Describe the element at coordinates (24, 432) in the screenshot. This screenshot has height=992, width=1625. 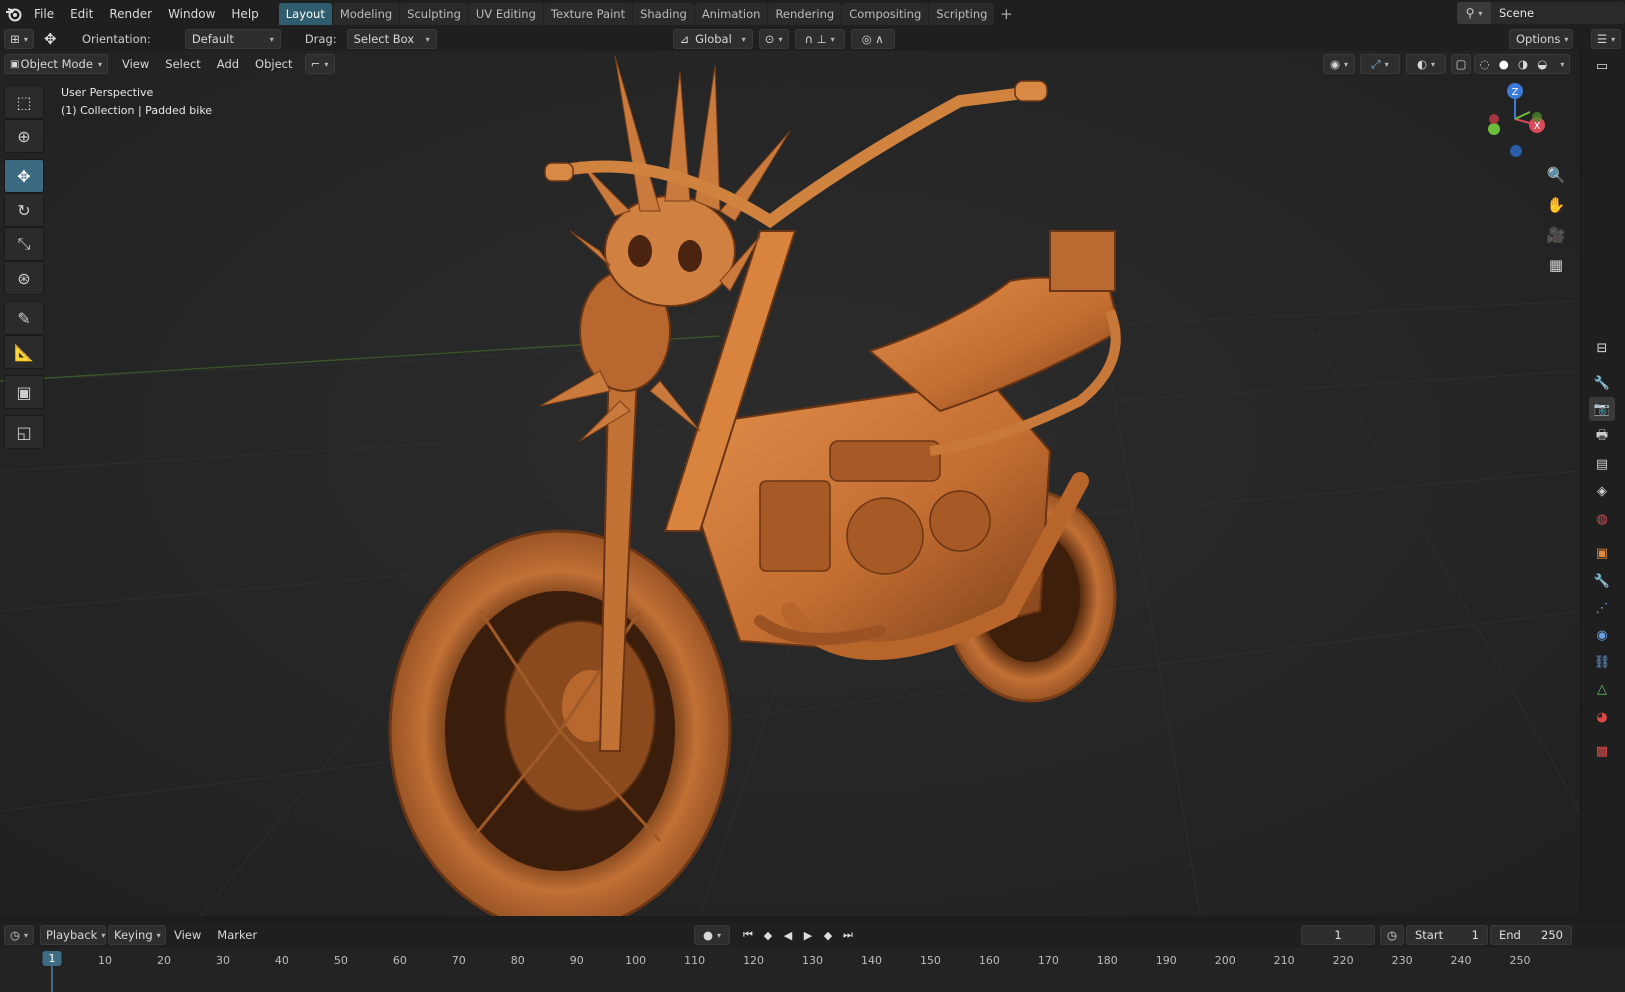
I see `extrude-tool: ◱` at that location.